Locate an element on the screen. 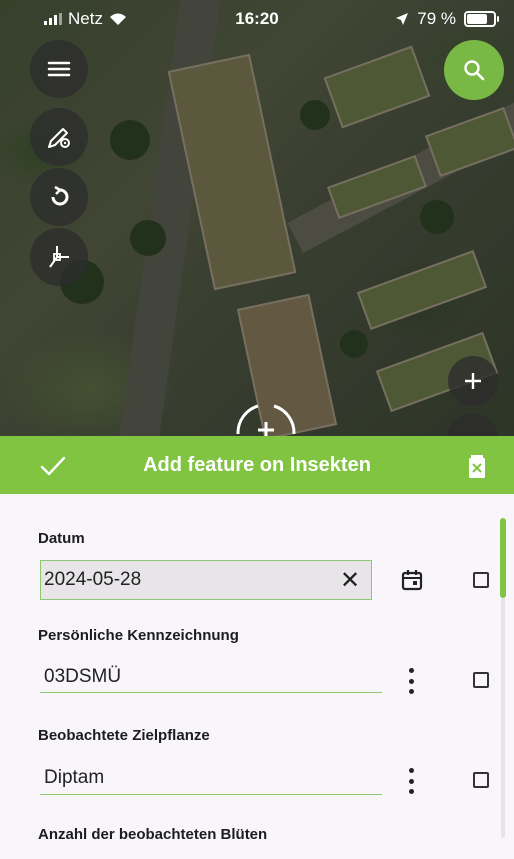  zoom-in-button is located at coordinates (473, 381).